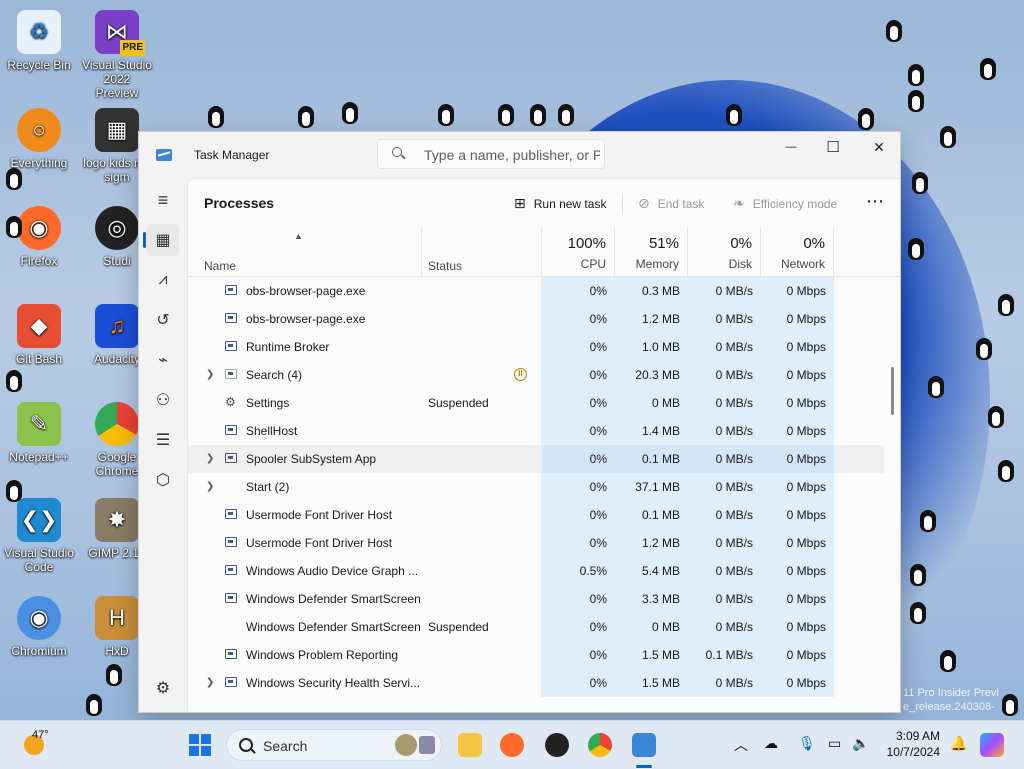  What do you see at coordinates (951, 700) in the screenshot?
I see `insider-watermark: 11 Pro Insider Previ e_release.240308-` at bounding box center [951, 700].